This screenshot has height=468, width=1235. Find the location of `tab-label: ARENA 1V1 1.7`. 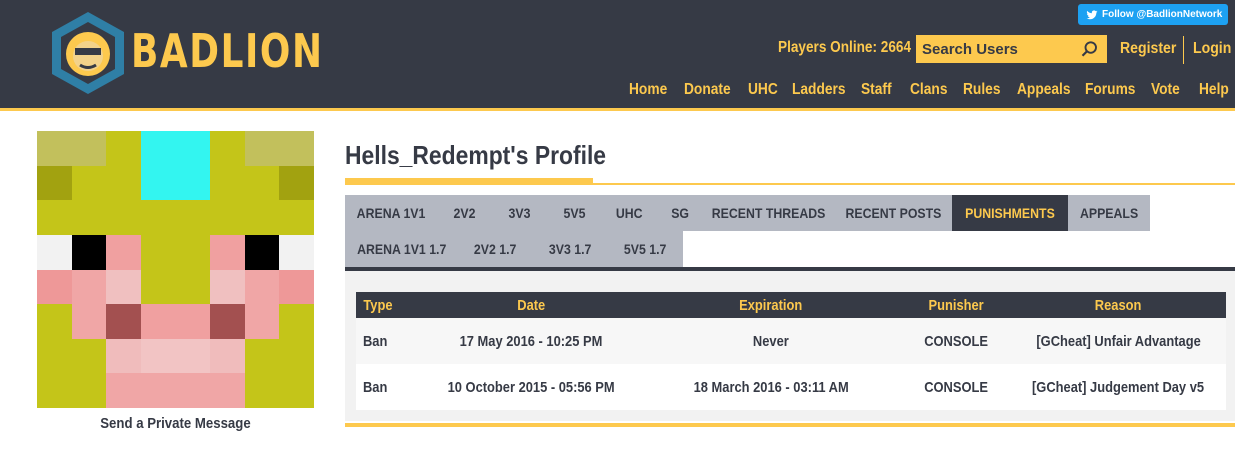

tab-label: ARENA 1V1 1.7 is located at coordinates (401, 249).